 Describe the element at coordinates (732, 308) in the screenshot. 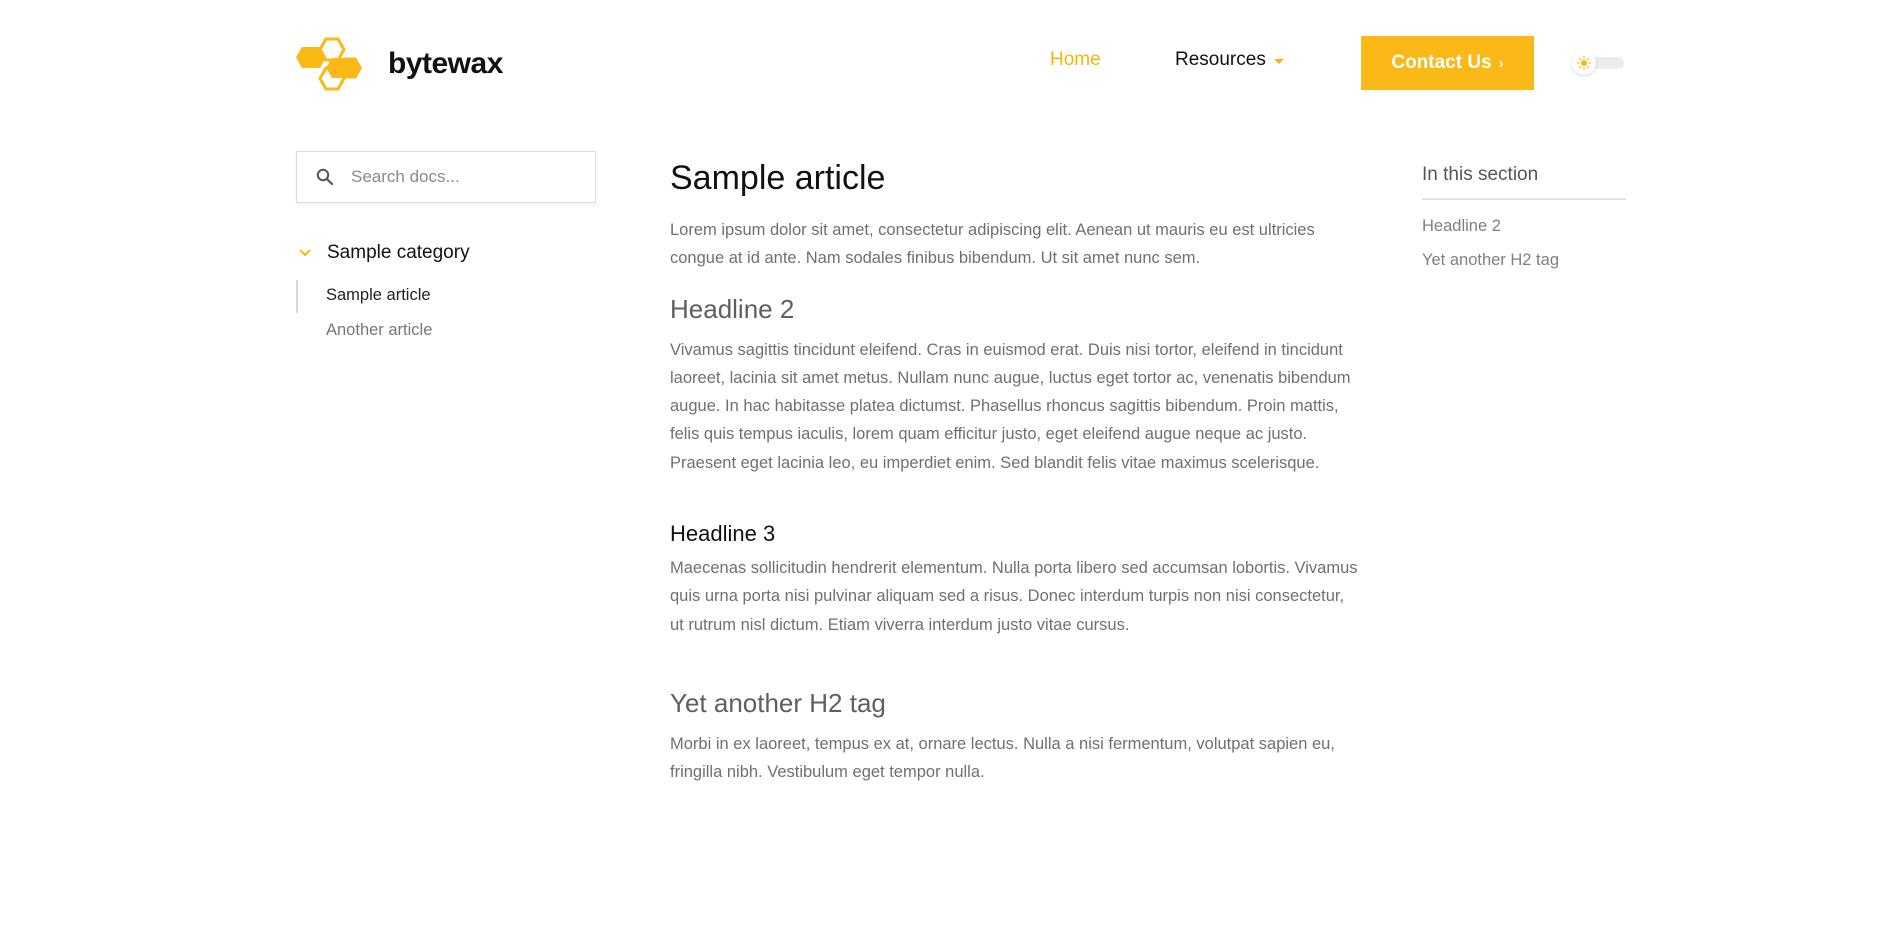

I see `section-heading: Headline 2` at that location.